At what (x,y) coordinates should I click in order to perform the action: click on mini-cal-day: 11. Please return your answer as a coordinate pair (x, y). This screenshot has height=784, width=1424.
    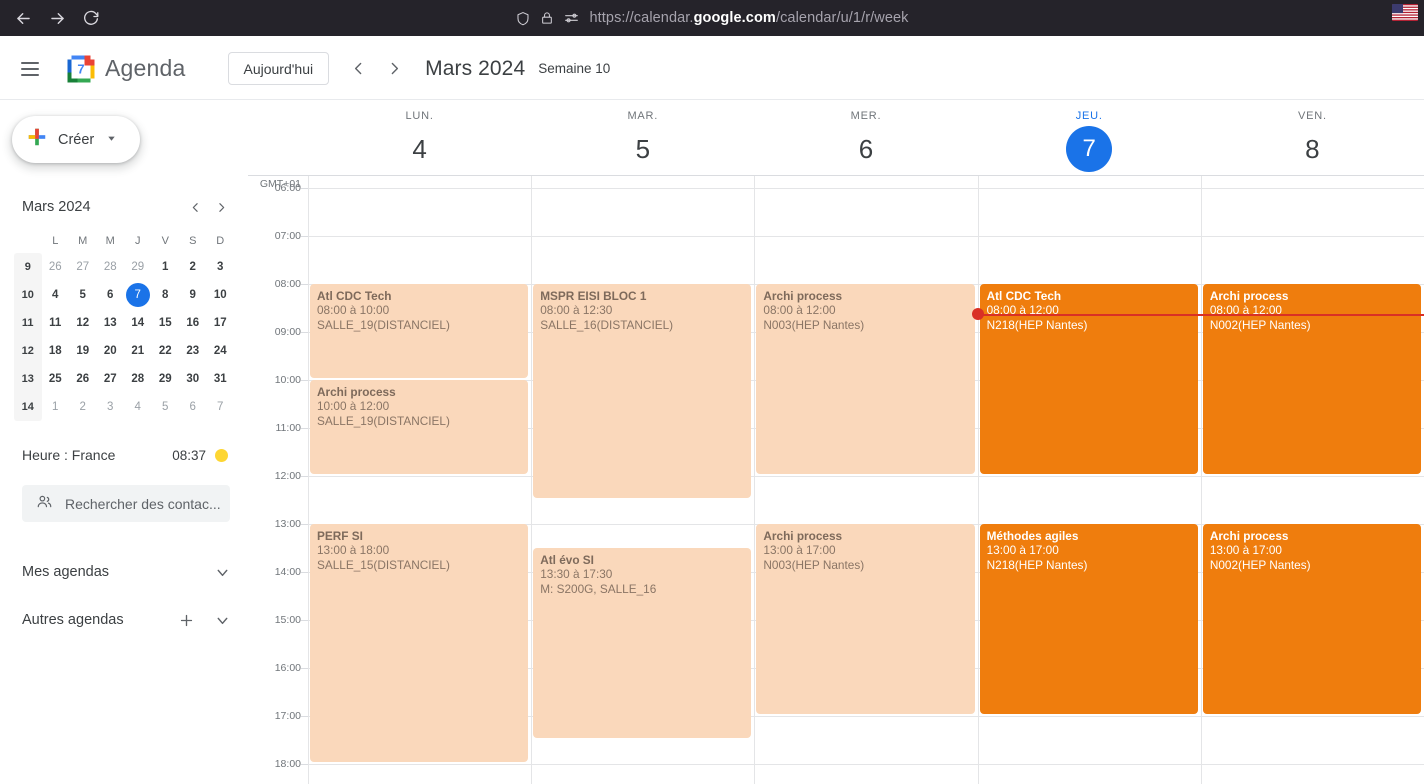
    Looking at the image, I should click on (56, 323).